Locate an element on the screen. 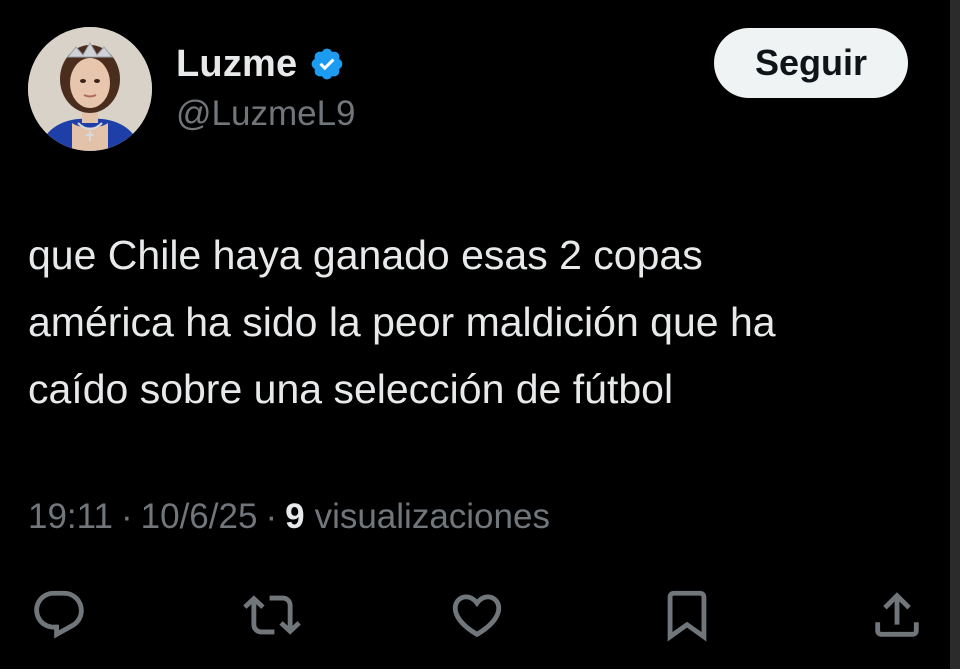 Image resolution: width=960 pixels, height=669 pixels. like-button is located at coordinates (477, 615).